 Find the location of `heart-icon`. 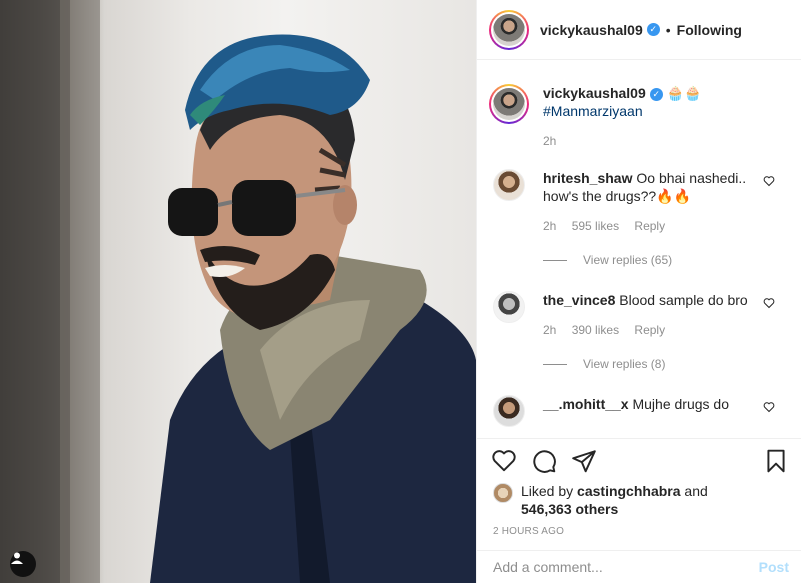

heart-icon is located at coordinates (504, 461).